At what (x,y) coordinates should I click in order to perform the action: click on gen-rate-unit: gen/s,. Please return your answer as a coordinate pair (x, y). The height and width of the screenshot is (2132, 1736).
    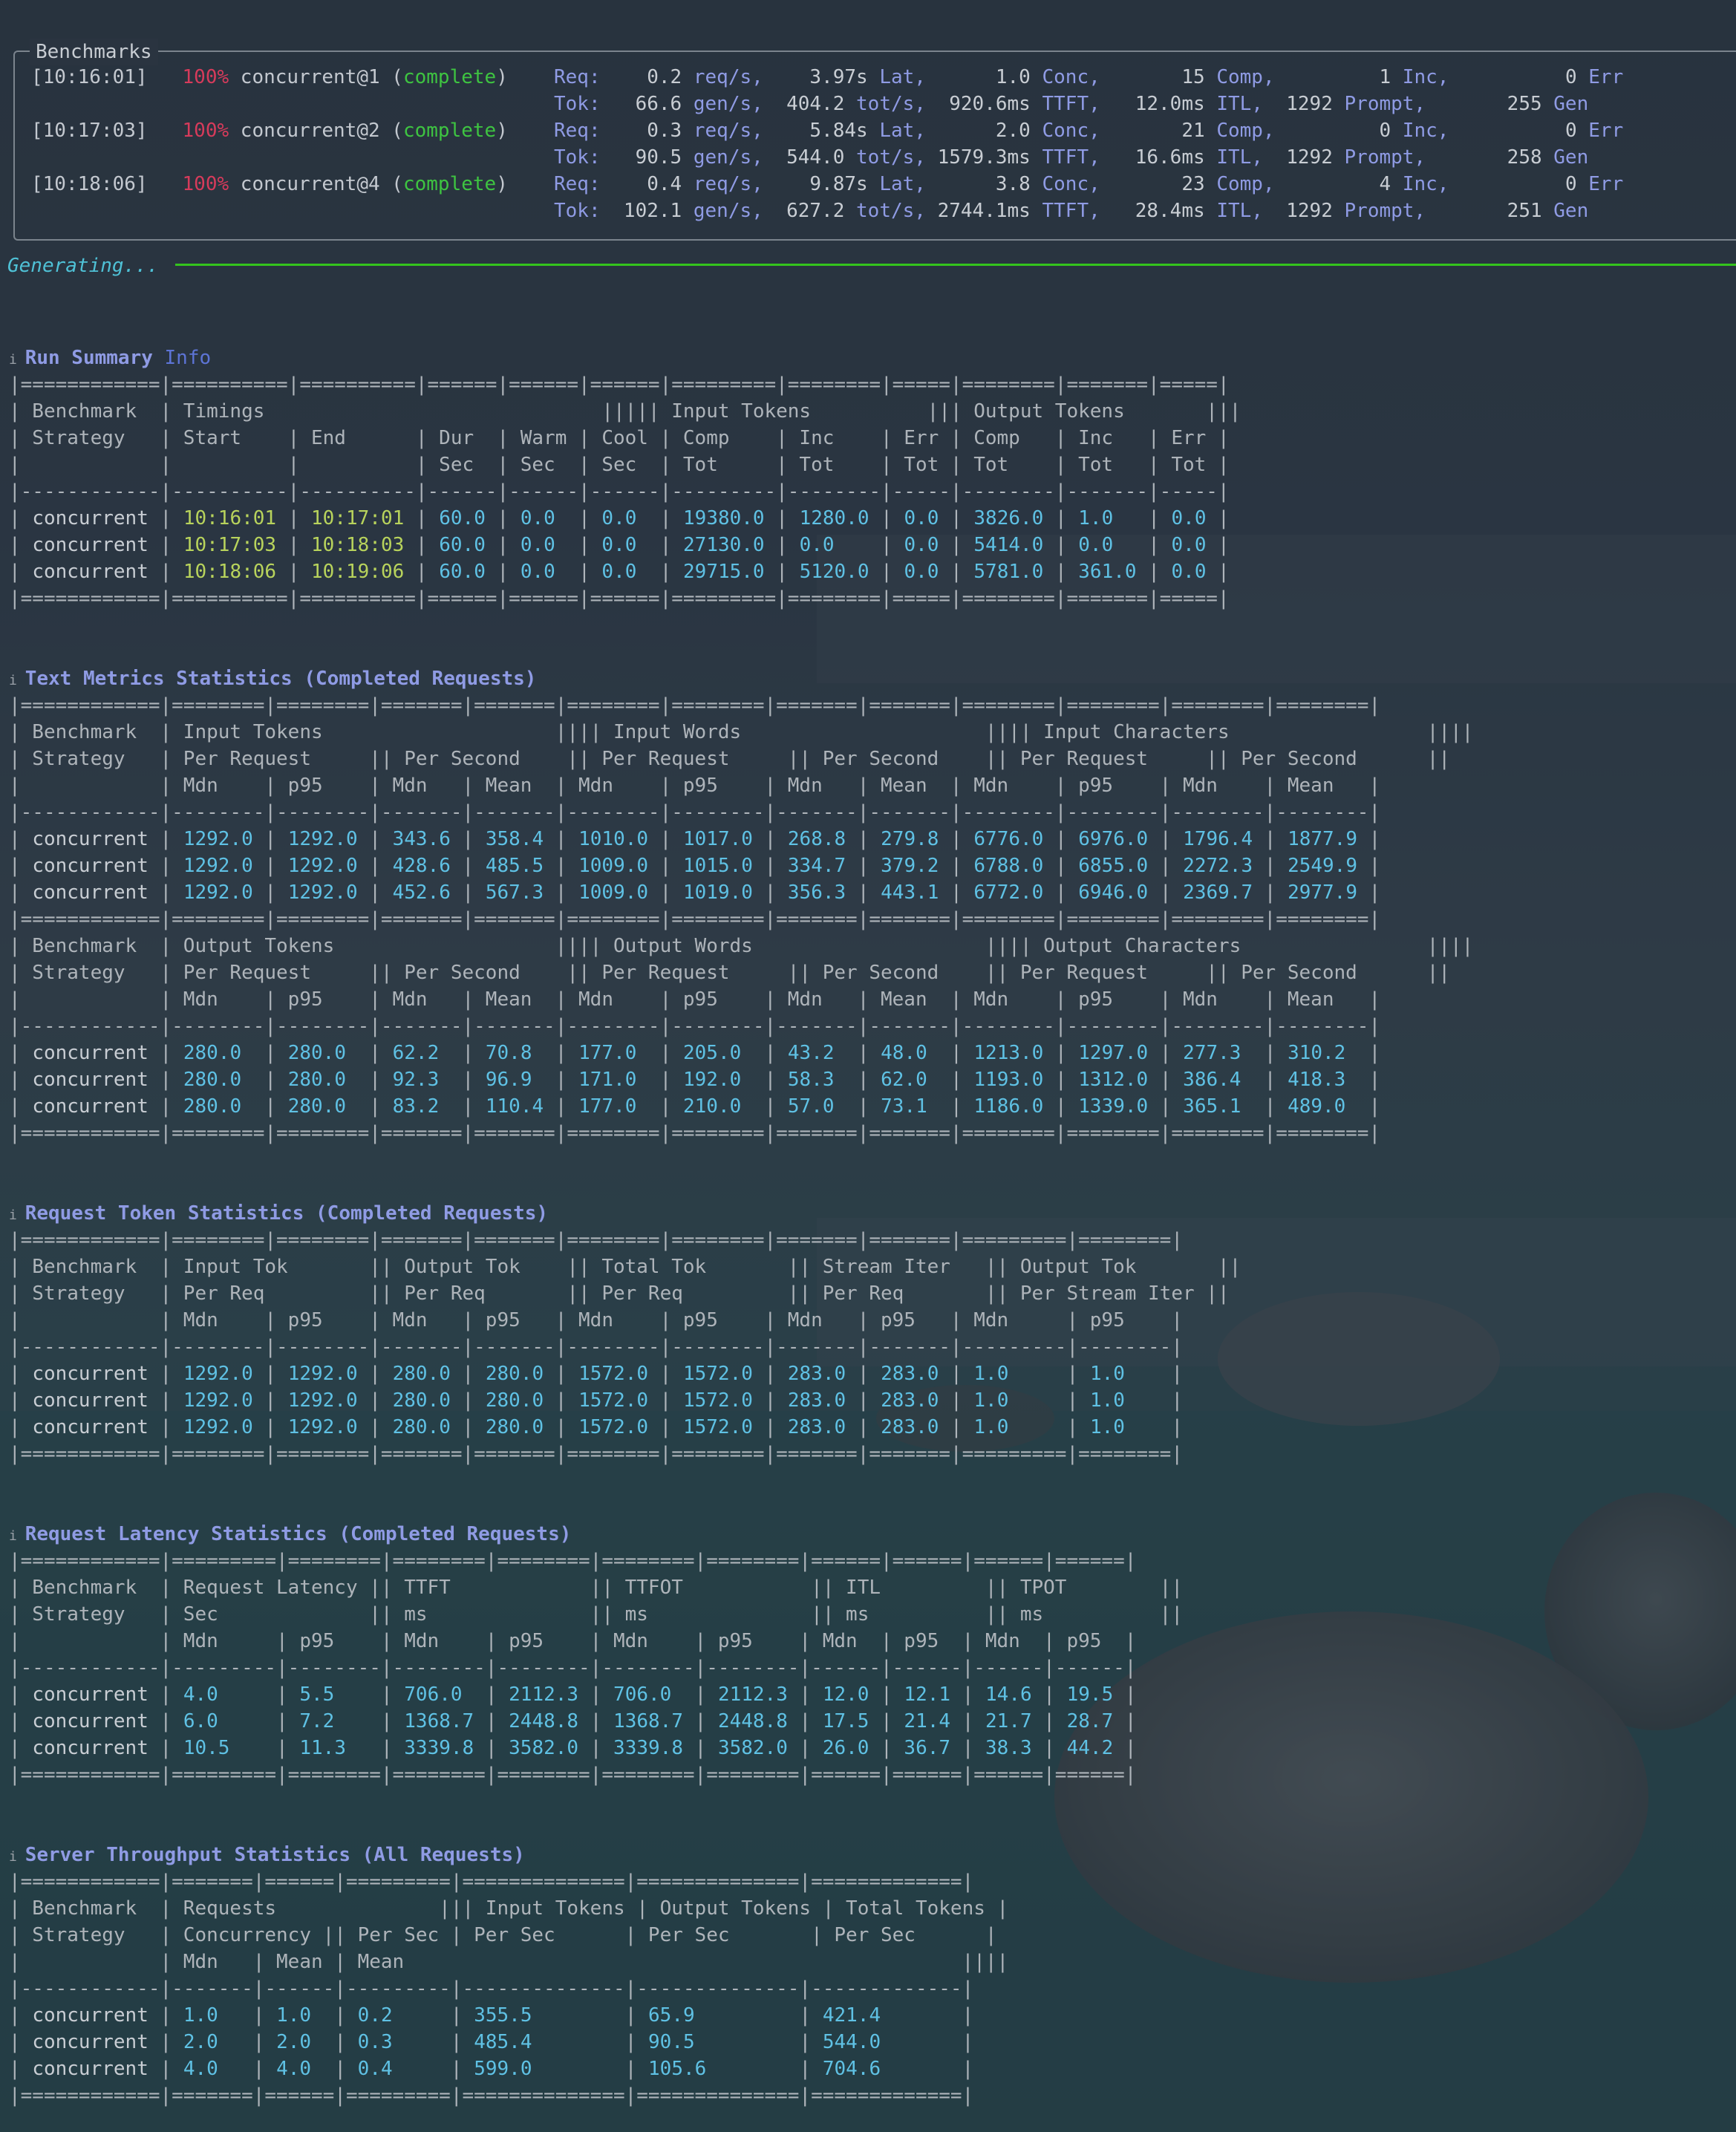
    Looking at the image, I should click on (728, 211).